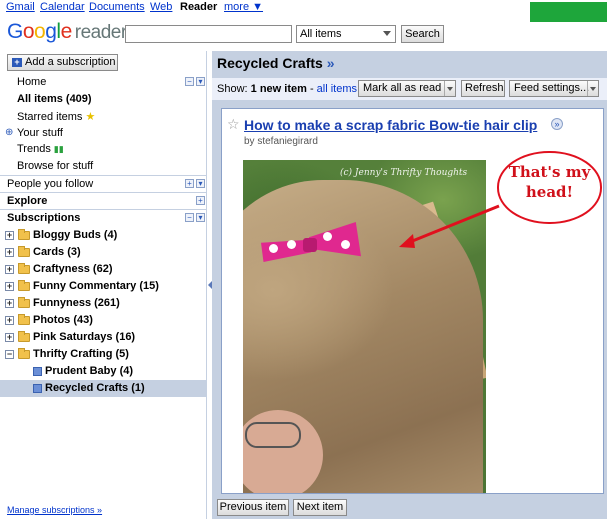 This screenshot has width=607, height=519. I want to click on external-link-icon: », so click(557, 124).